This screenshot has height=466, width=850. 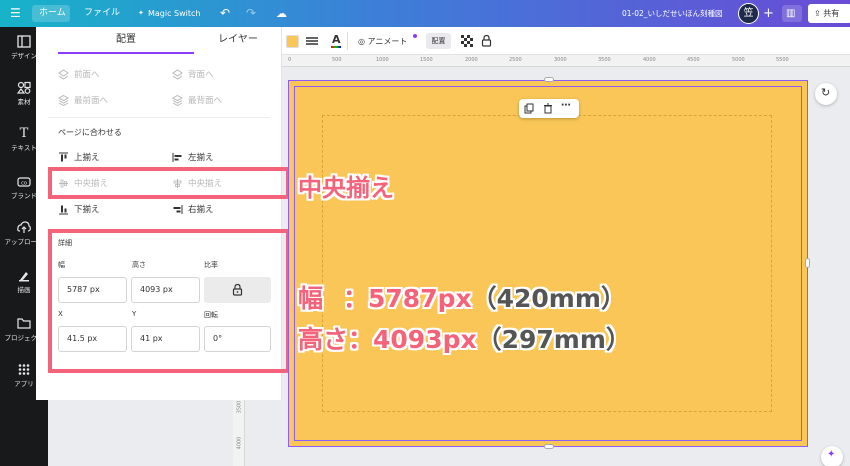 What do you see at coordinates (24, 41) in the screenshot?
I see `layout-icon` at bounding box center [24, 41].